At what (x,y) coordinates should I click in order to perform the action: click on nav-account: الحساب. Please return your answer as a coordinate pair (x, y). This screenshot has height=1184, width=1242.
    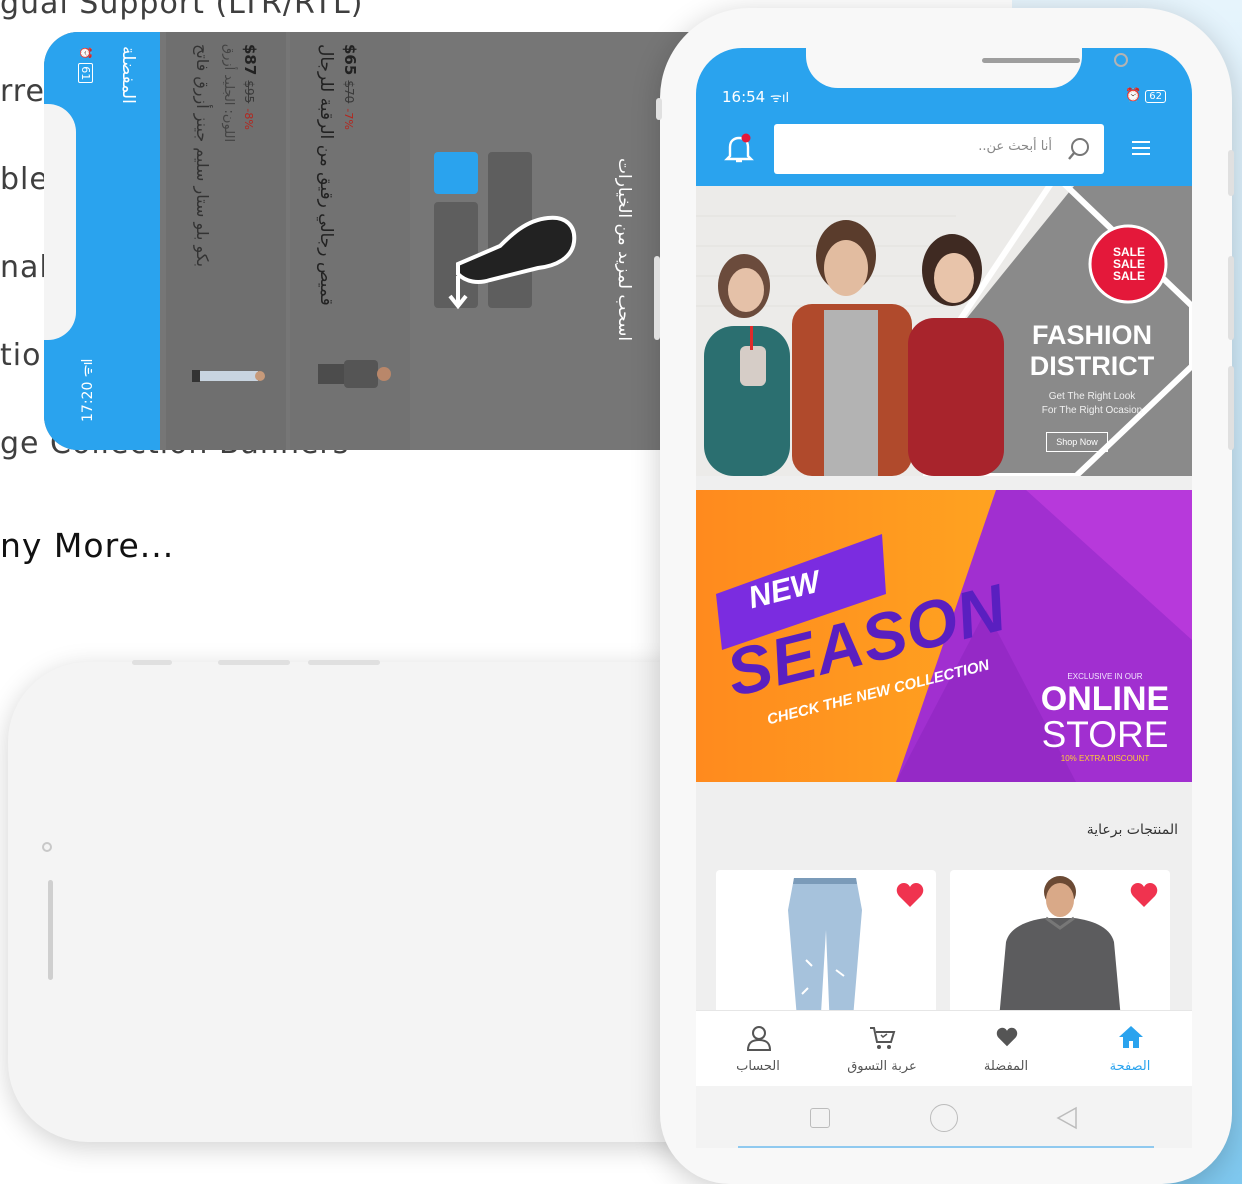
    Looking at the image, I should click on (758, 1049).